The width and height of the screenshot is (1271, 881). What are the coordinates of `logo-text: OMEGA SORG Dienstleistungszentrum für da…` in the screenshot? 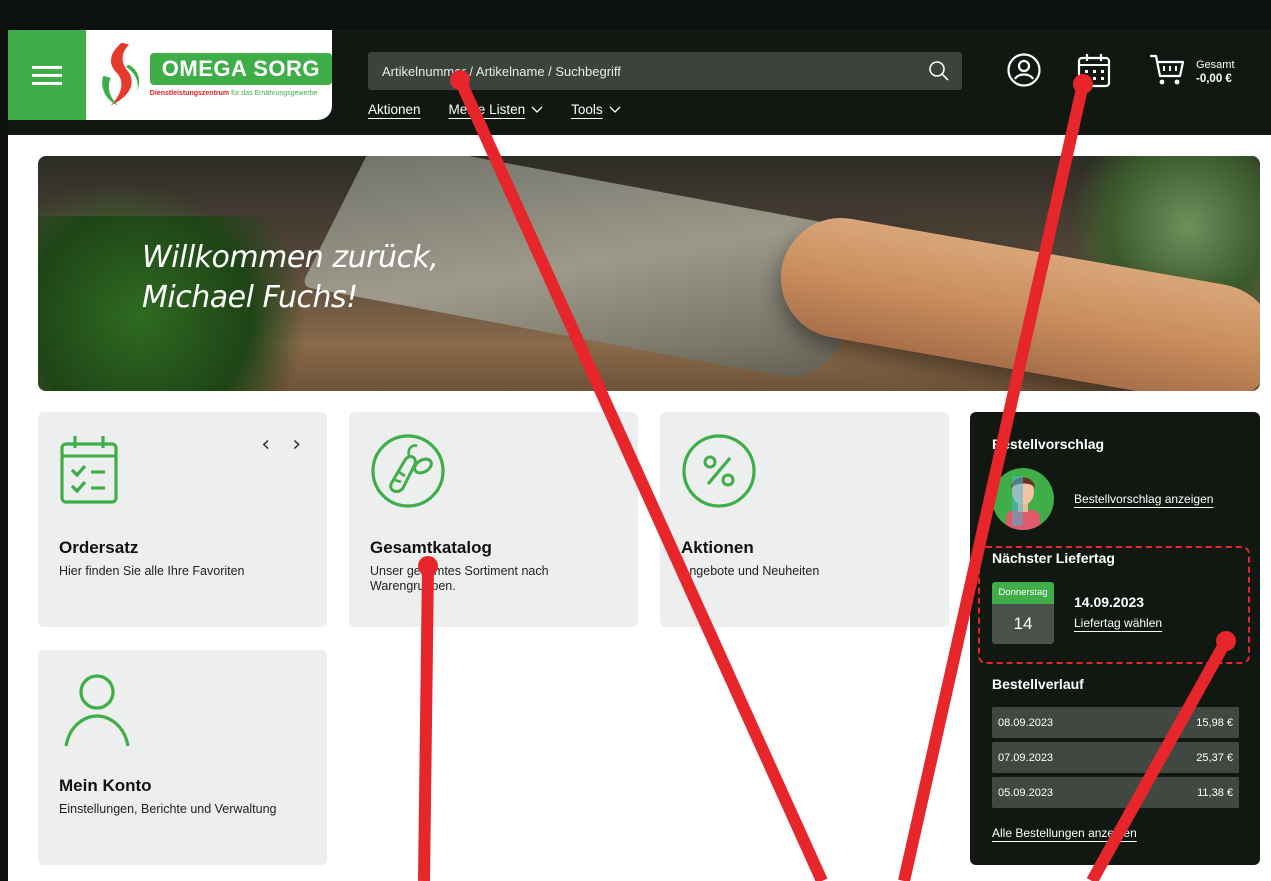 It's located at (240, 75).